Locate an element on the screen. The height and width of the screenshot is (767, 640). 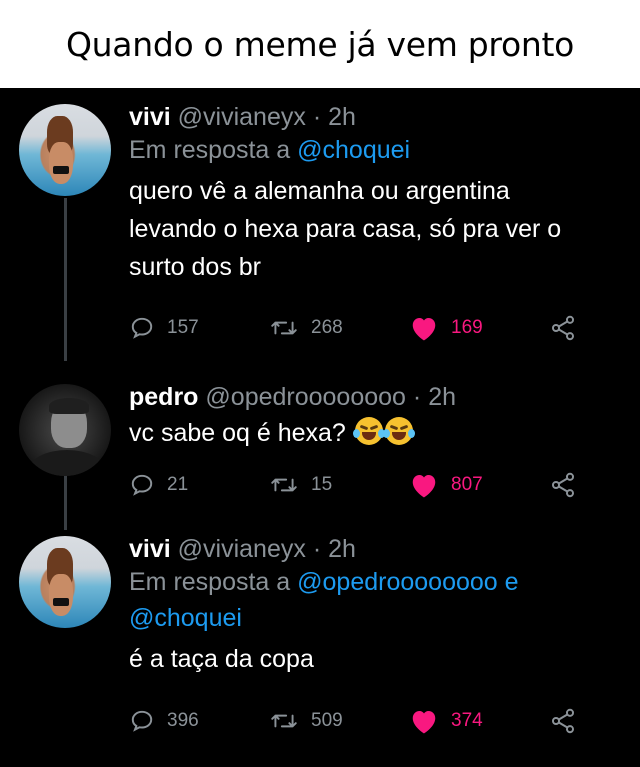
retweet-button: 509 is located at coordinates (306, 721).